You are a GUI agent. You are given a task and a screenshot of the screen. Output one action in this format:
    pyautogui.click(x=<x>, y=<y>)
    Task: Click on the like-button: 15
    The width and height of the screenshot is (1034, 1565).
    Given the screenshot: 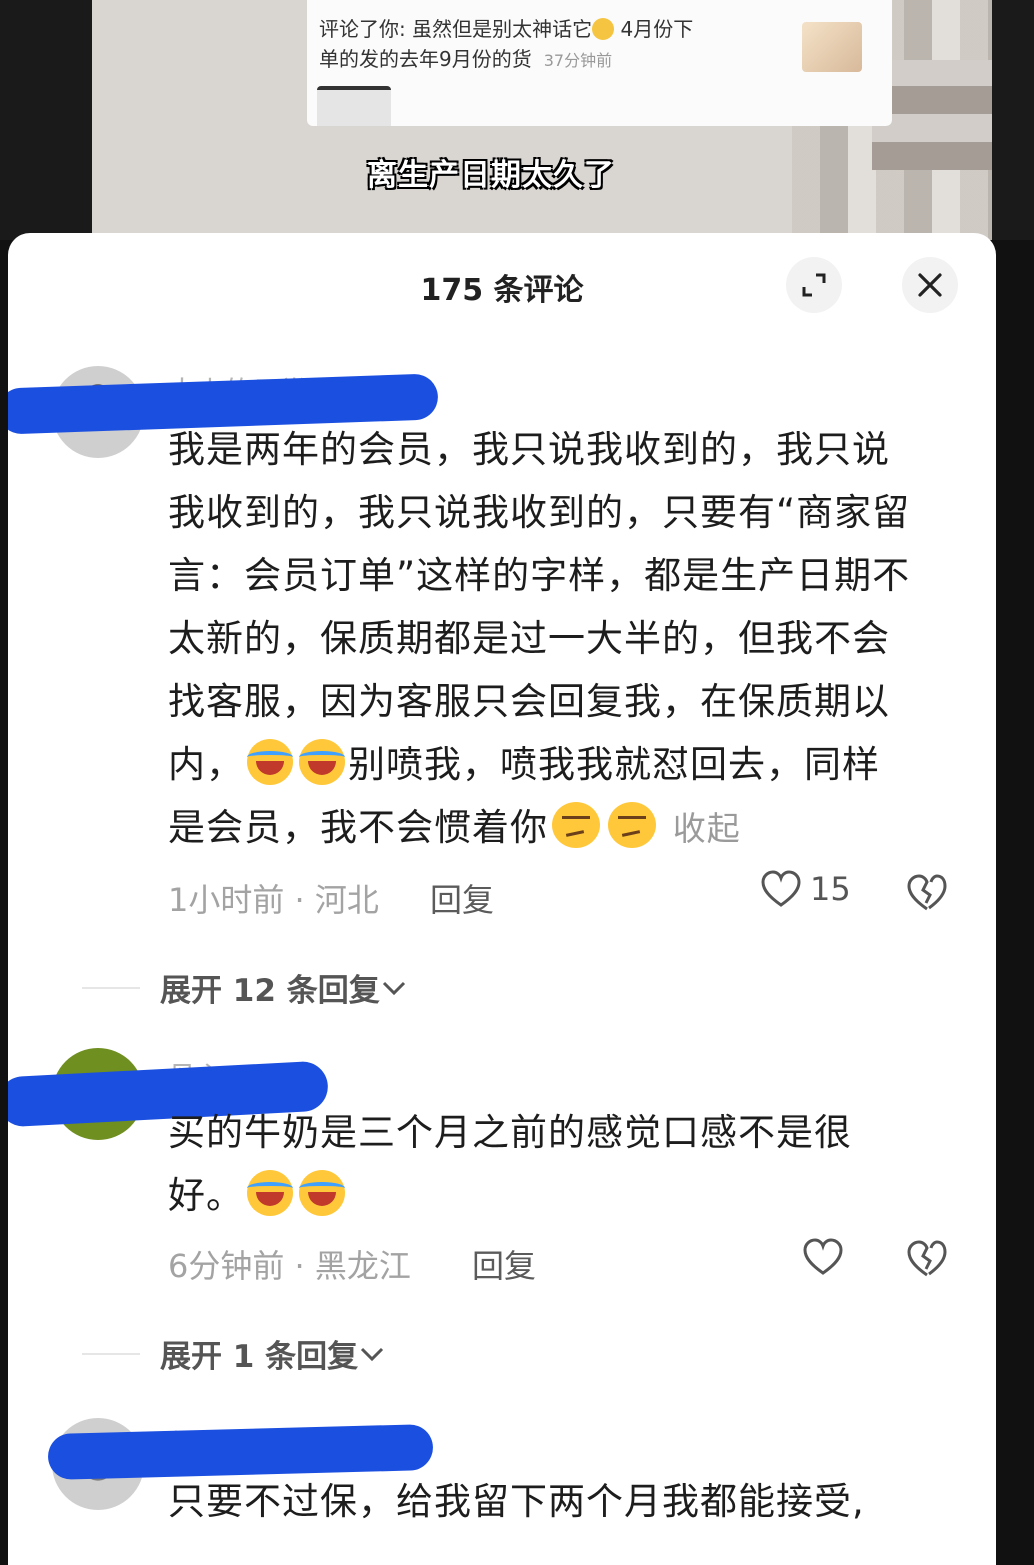 What is the action you would take?
    pyautogui.click(x=805, y=889)
    